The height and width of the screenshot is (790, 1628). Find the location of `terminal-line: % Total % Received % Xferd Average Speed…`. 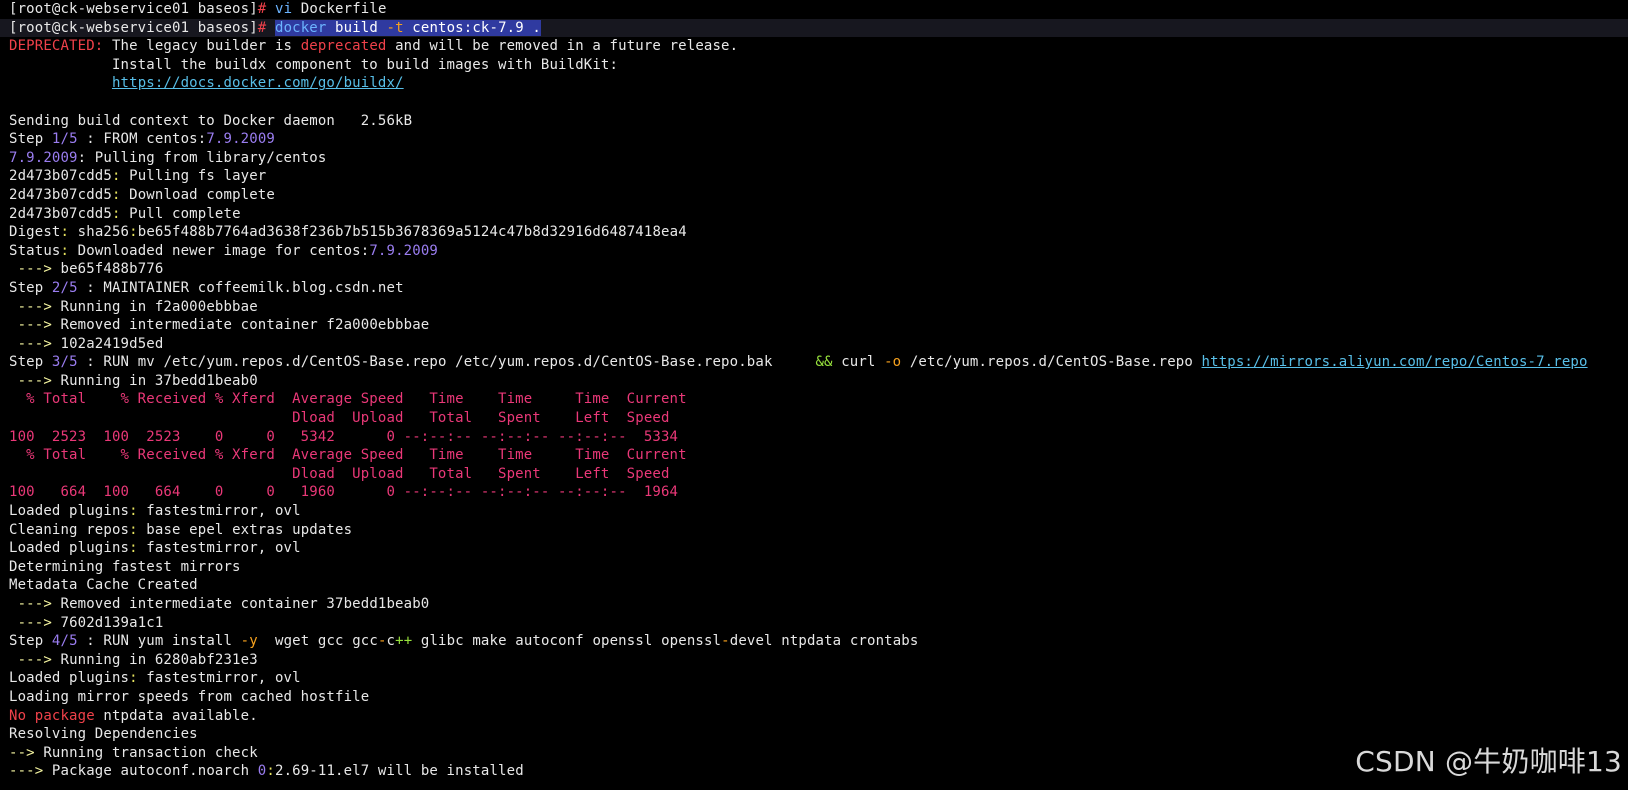

terminal-line: % Total % Received % Xferd Average Speed… is located at coordinates (818, 455).